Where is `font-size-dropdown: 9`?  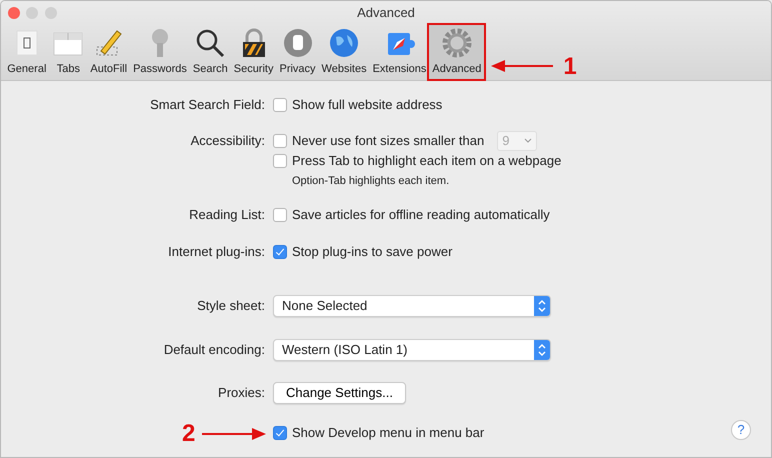 font-size-dropdown: 9 is located at coordinates (517, 141).